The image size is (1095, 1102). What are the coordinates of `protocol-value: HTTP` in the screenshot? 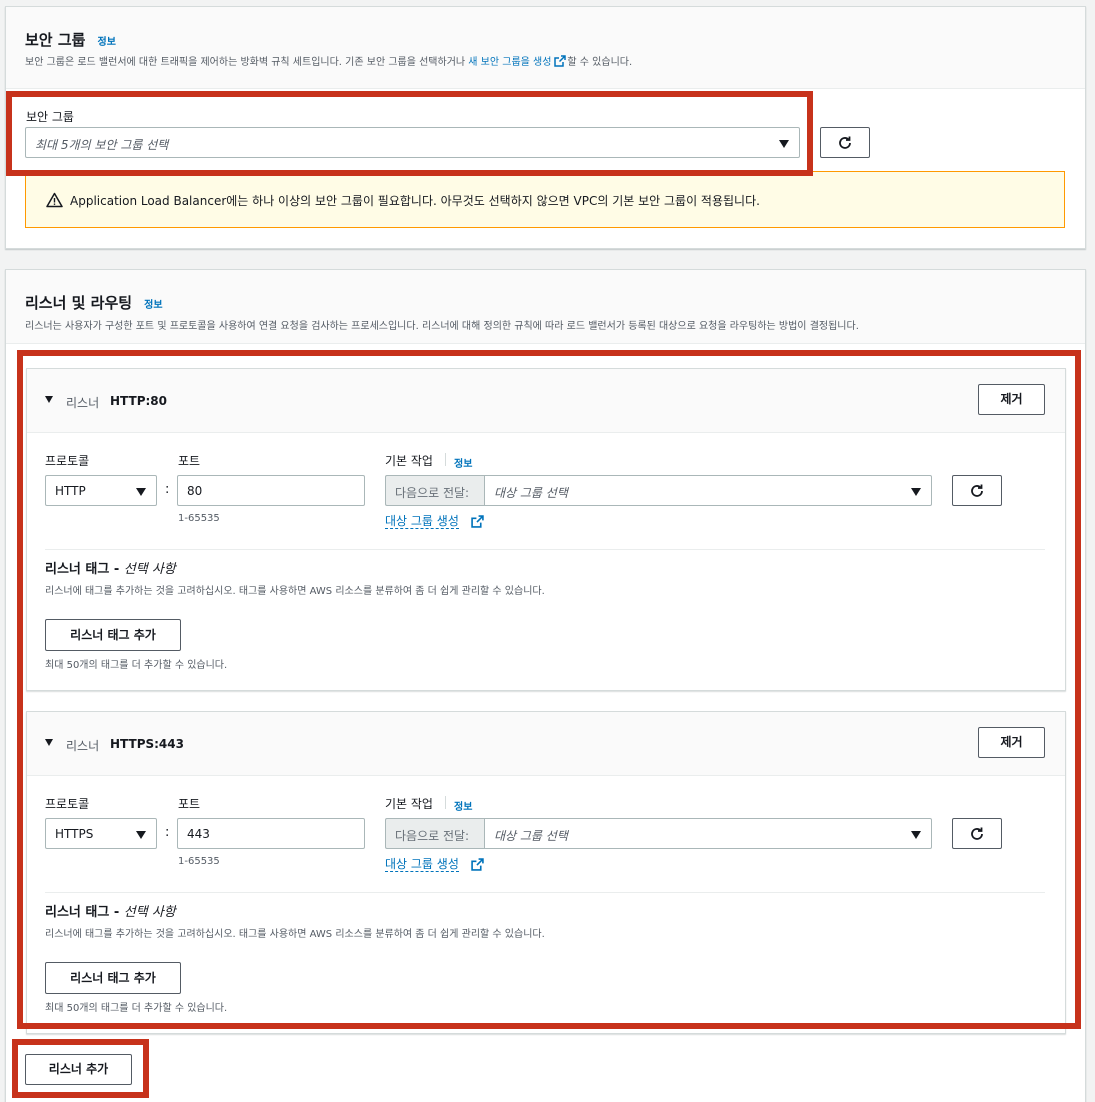 It's located at (70, 491).